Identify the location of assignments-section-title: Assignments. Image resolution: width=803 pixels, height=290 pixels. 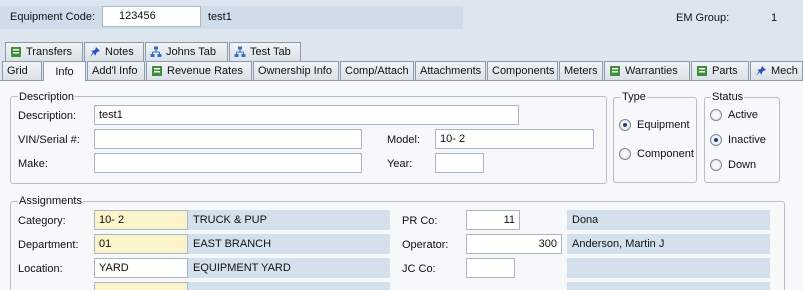
(50, 201).